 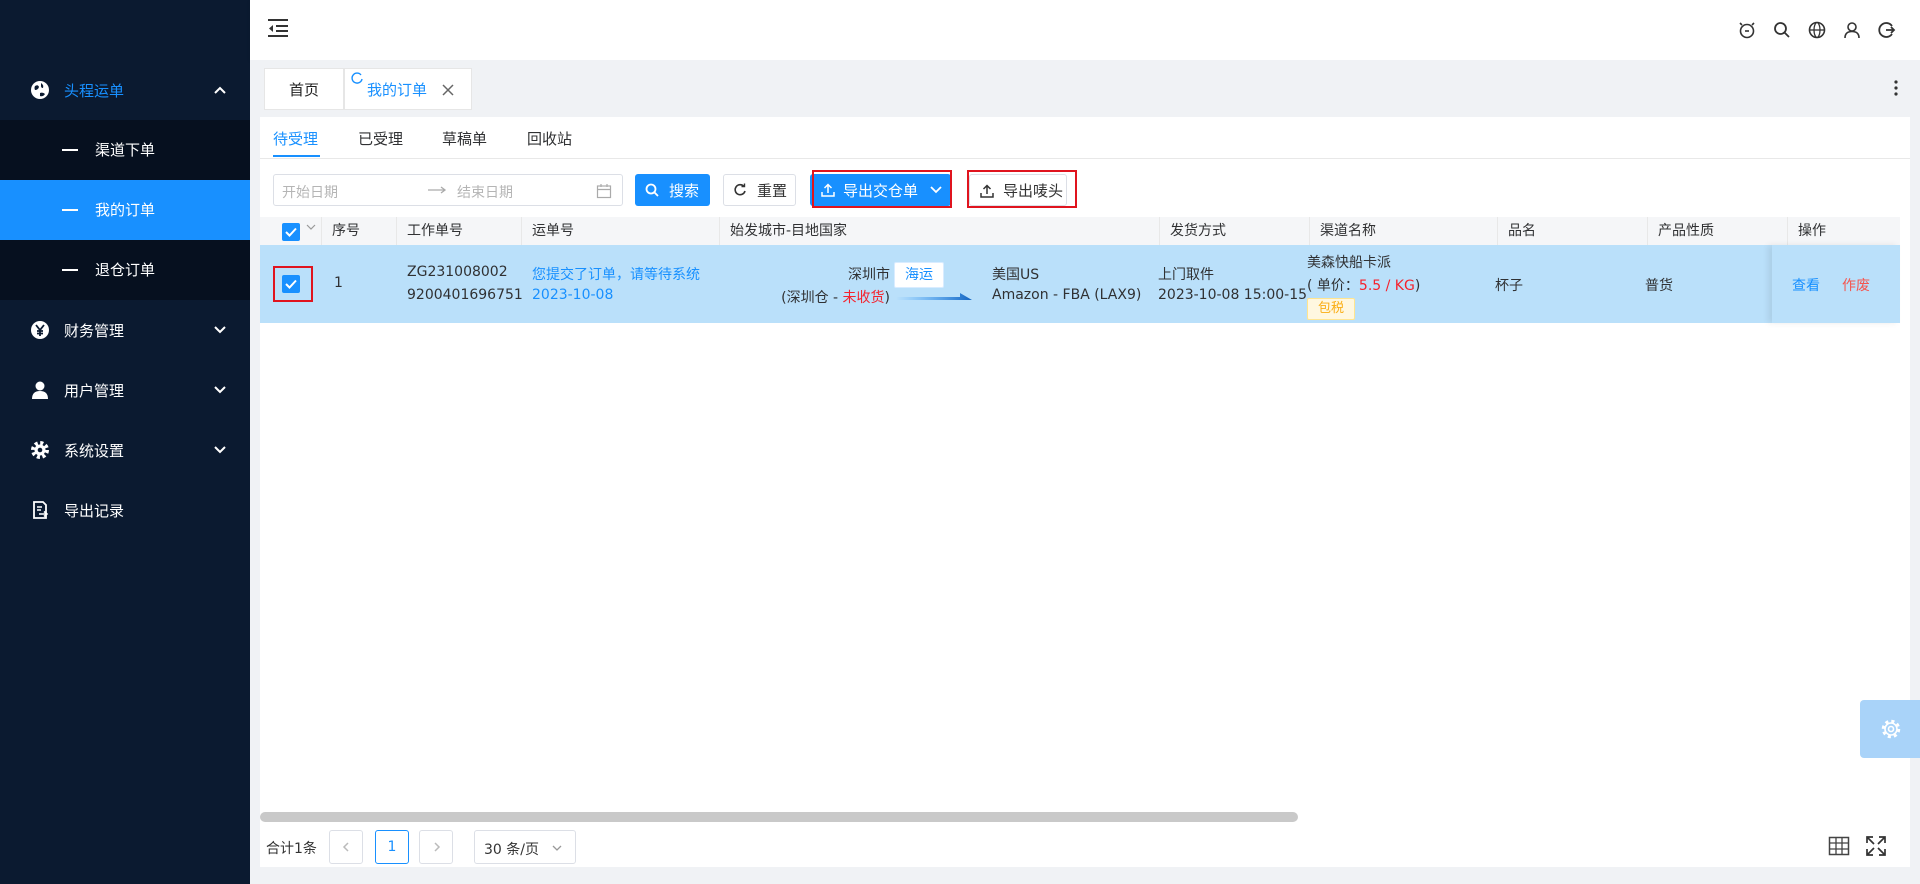 I want to click on header-select-cell, so click(x=291, y=231).